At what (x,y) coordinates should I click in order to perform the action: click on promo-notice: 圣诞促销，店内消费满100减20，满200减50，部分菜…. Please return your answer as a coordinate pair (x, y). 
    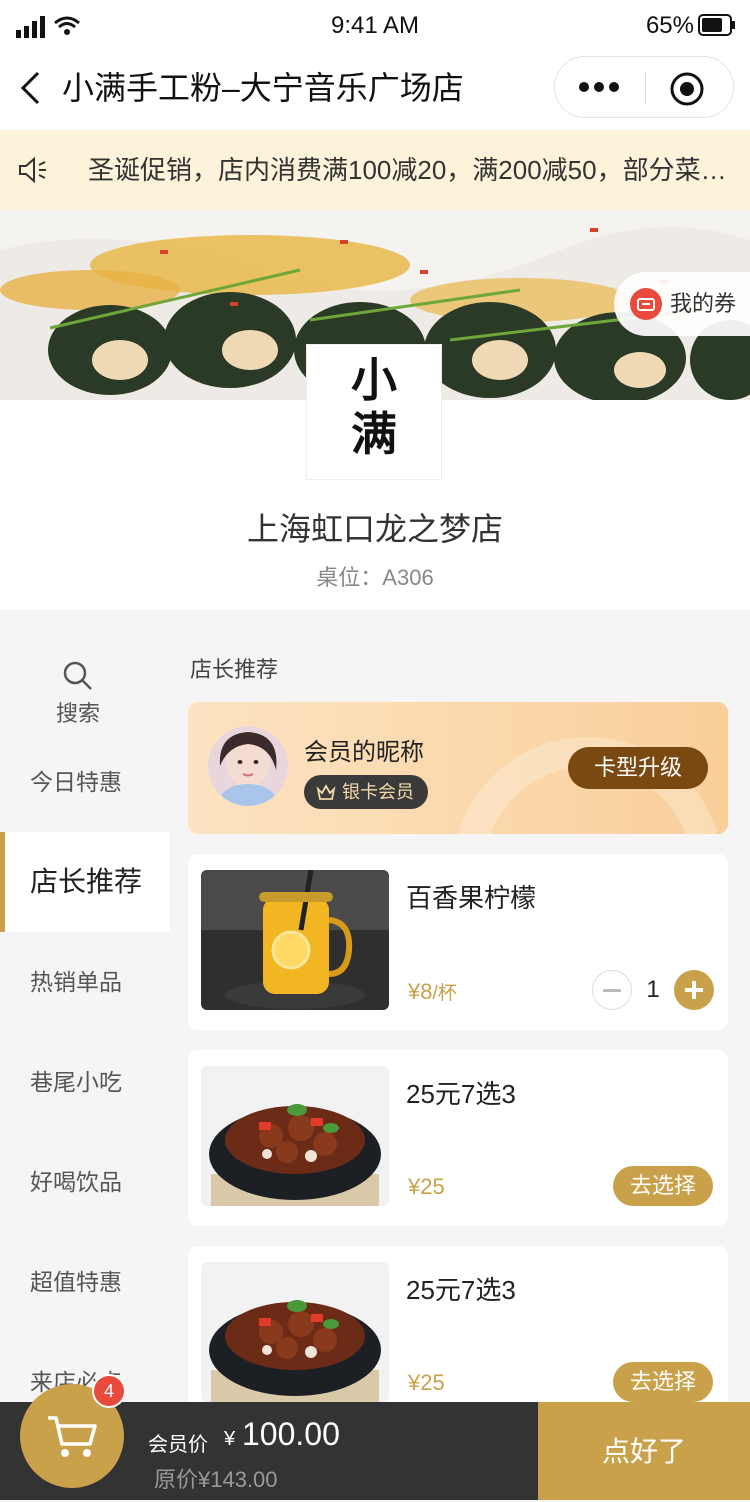
    Looking at the image, I should click on (375, 170).